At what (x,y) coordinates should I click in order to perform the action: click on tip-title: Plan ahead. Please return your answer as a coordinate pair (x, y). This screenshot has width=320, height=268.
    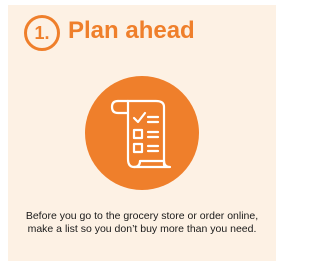
    Looking at the image, I should click on (131, 30).